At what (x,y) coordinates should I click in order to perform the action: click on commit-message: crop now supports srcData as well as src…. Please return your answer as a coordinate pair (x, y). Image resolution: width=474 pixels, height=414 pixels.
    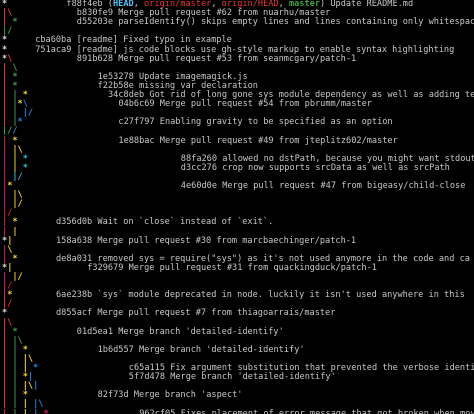
    Looking at the image, I should click on (333, 167).